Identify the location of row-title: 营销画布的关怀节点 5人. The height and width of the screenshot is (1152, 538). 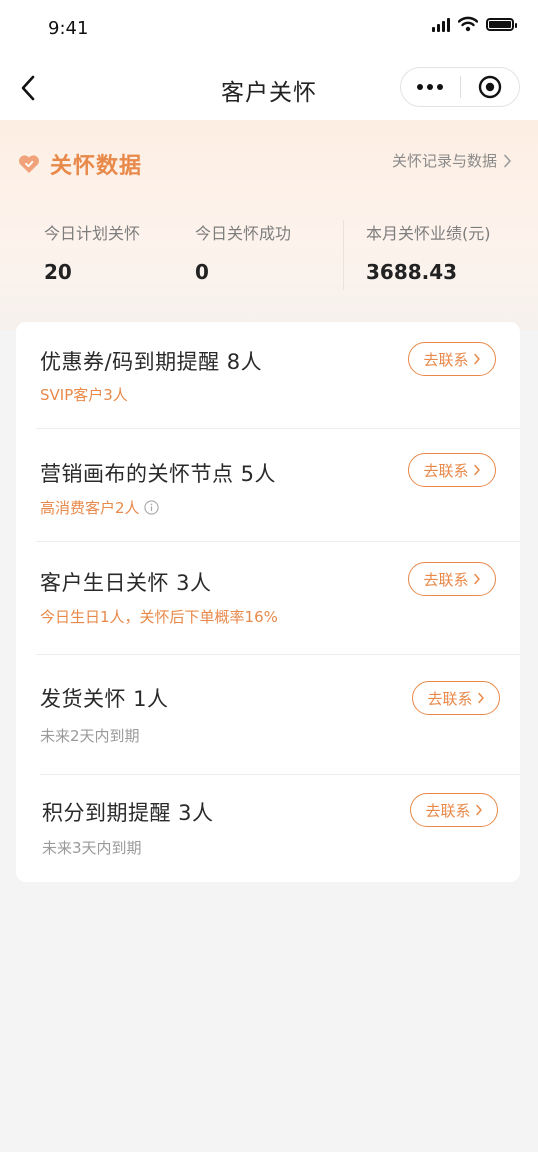
(158, 474).